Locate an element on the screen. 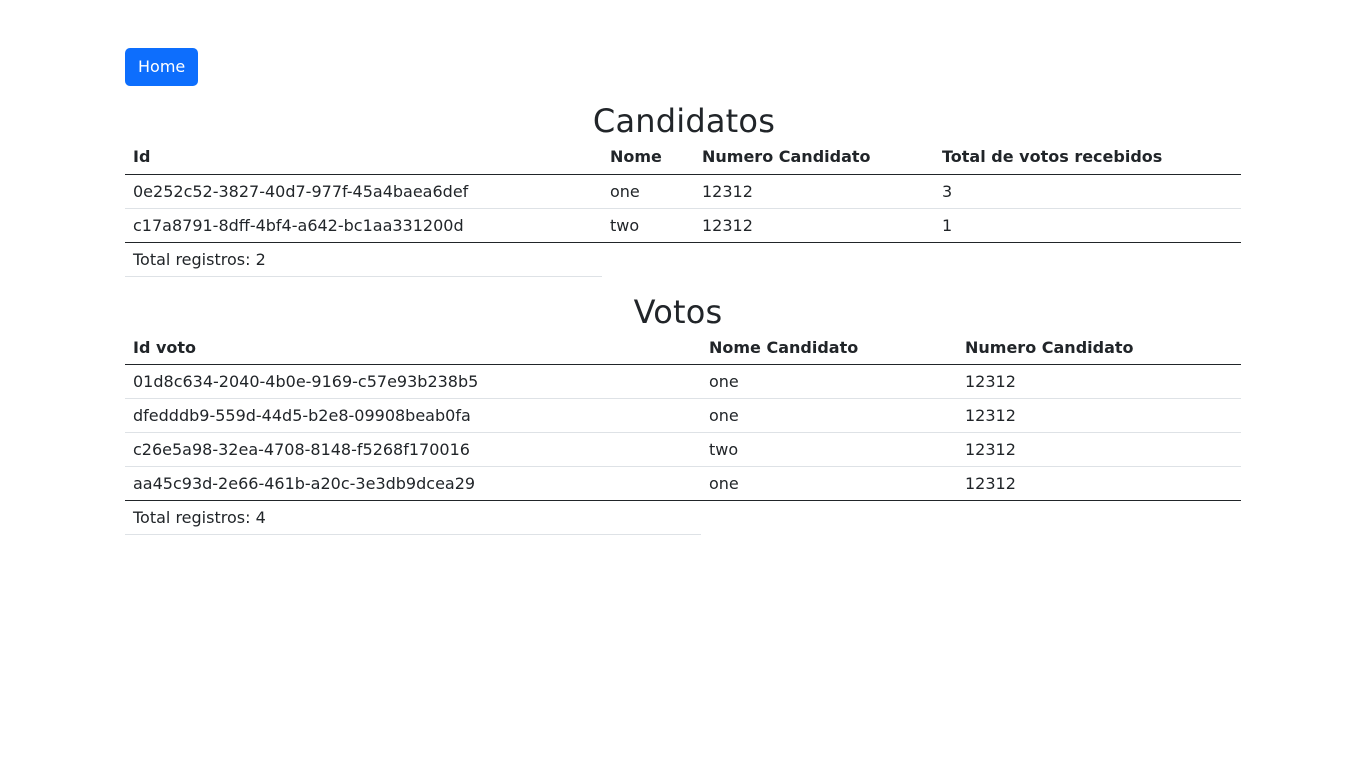 The width and height of the screenshot is (1366, 768). candidatos-footer-row: Total registros: 2 is located at coordinates (683, 259).